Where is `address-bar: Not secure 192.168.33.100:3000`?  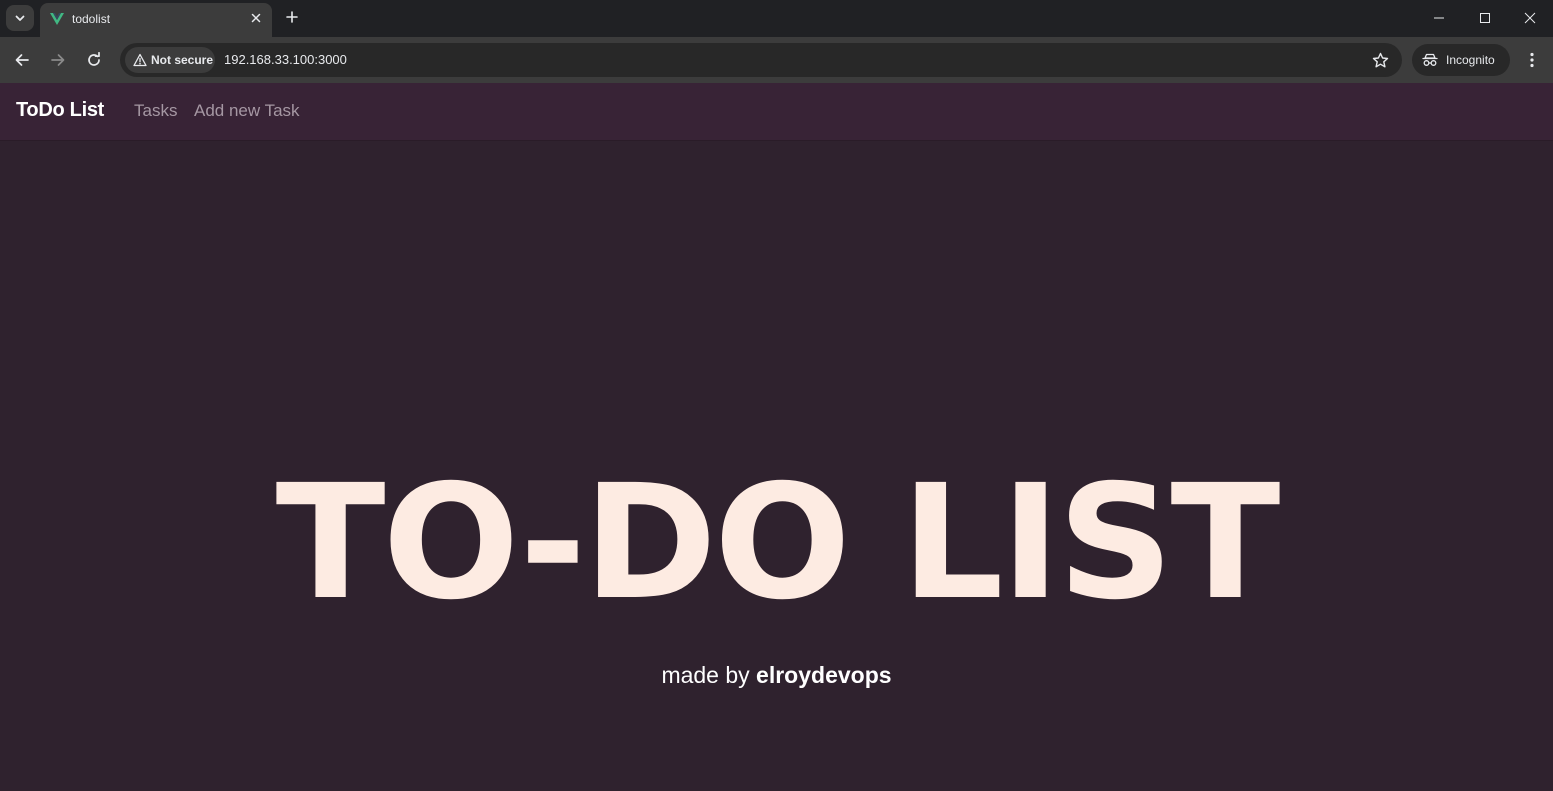 address-bar: Not secure 192.168.33.100:3000 is located at coordinates (761, 60).